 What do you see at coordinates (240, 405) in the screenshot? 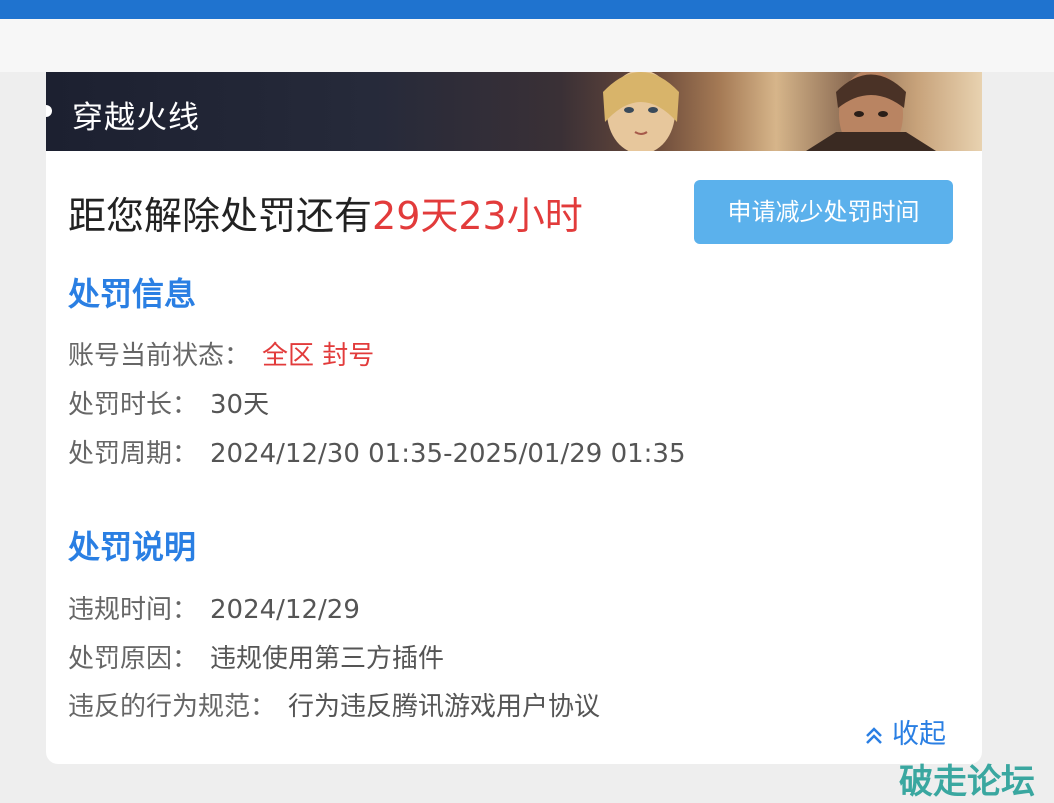
I see `row-value: 30天` at bounding box center [240, 405].